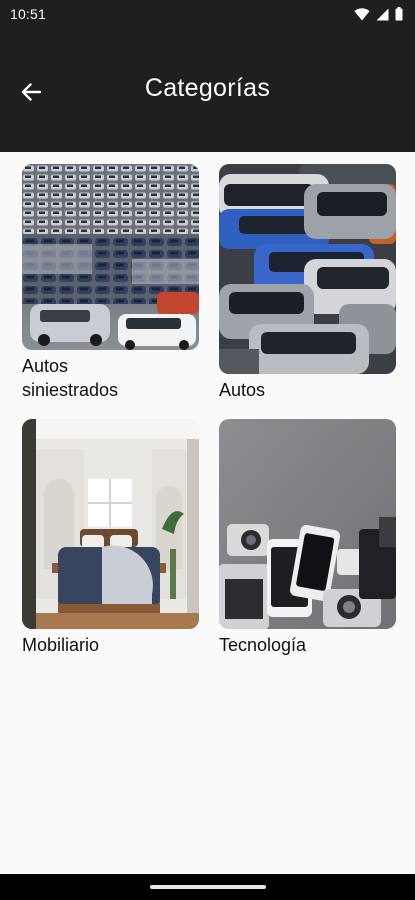 Image resolution: width=415 pixels, height=900 pixels. Describe the element at coordinates (110, 257) in the screenshot. I see `parking-lot-cars-image` at that location.